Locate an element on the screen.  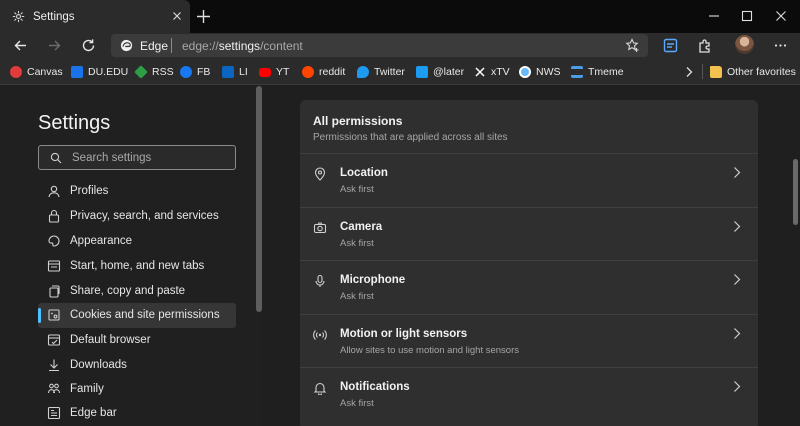
collections-icon is located at coordinates (670, 45).